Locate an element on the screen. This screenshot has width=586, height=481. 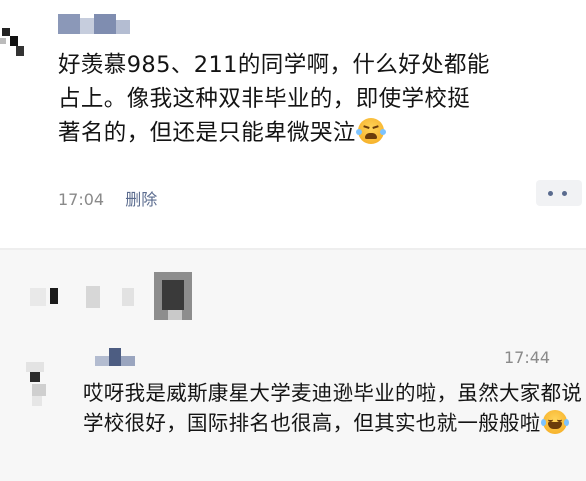
poster-avatar-pixelated is located at coordinates (15, 42).